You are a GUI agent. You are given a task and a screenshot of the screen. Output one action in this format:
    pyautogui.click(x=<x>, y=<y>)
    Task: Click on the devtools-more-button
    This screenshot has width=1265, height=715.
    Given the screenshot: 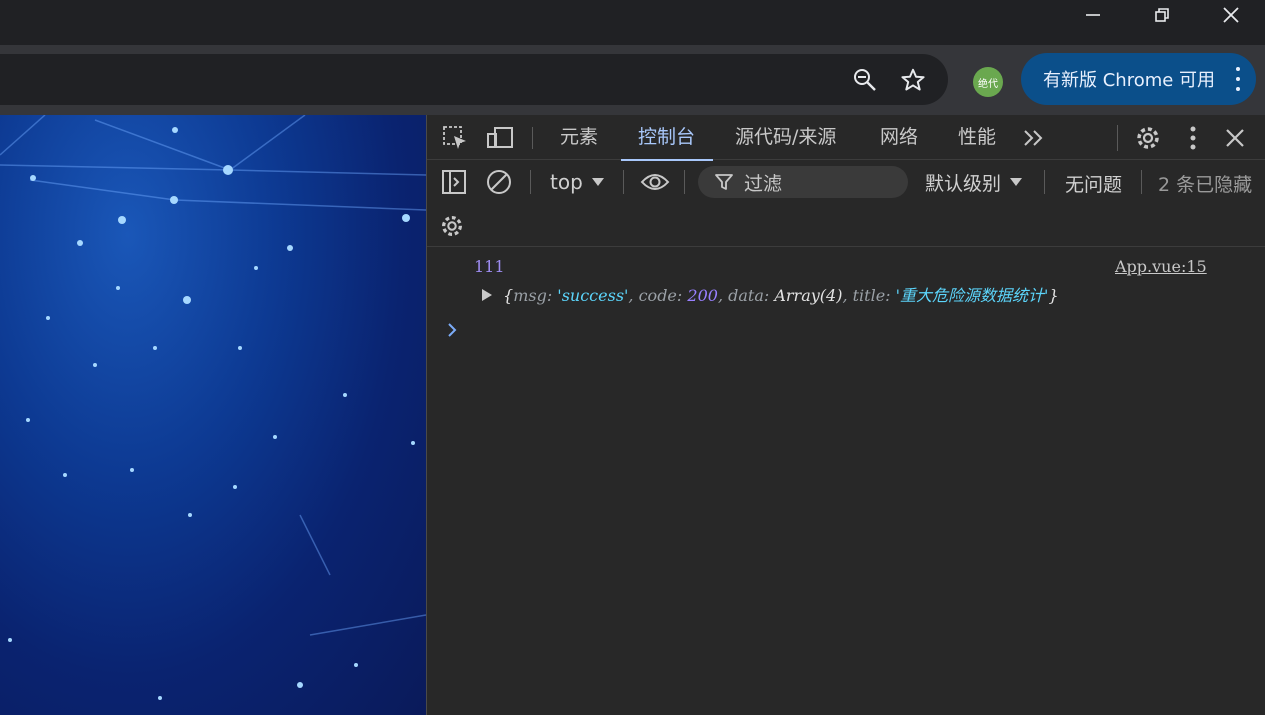 What is the action you would take?
    pyautogui.click(x=1193, y=138)
    